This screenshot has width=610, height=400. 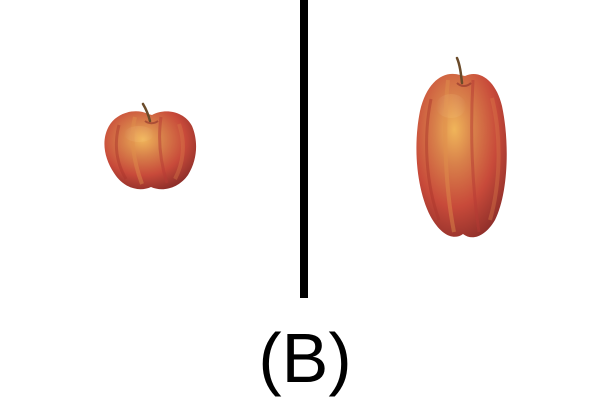 What do you see at coordinates (461, 147) in the screenshot?
I see `apple-image-right` at bounding box center [461, 147].